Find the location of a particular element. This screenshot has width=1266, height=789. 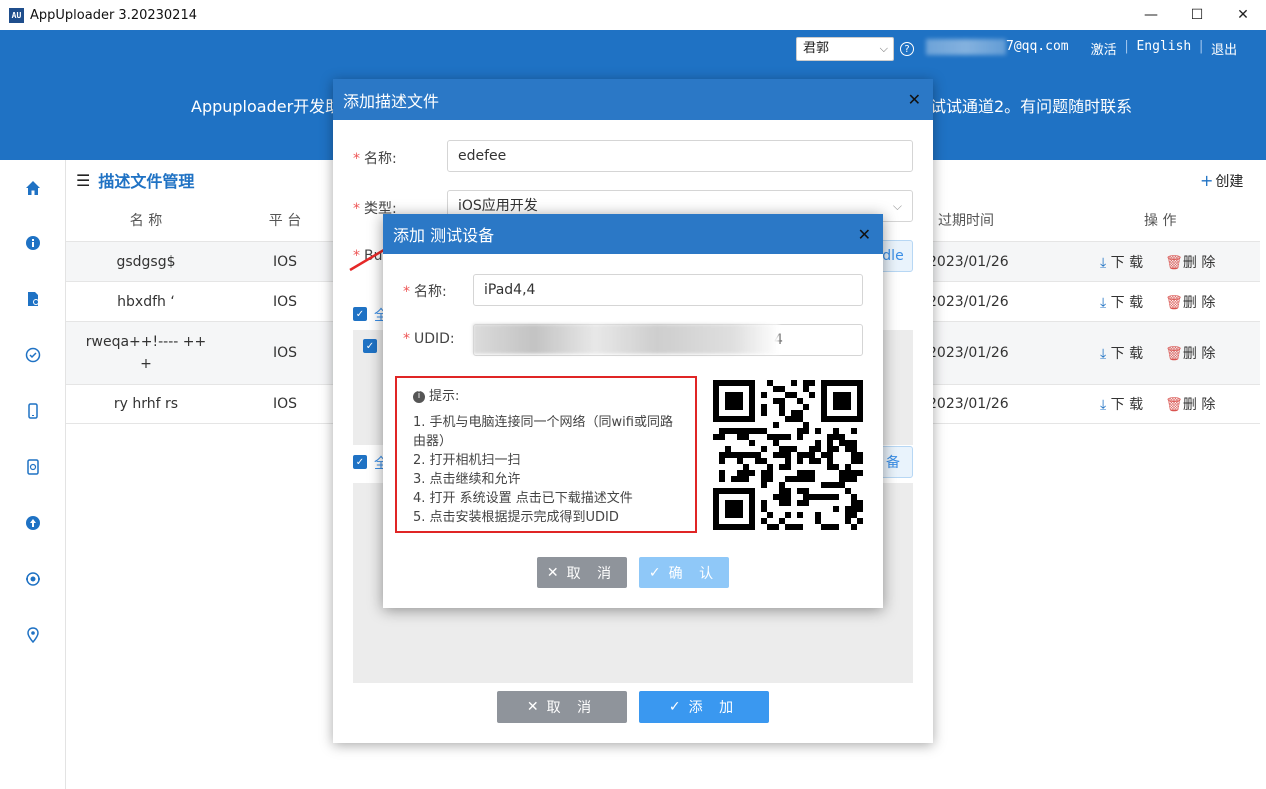

location-icon is located at coordinates (33, 635).